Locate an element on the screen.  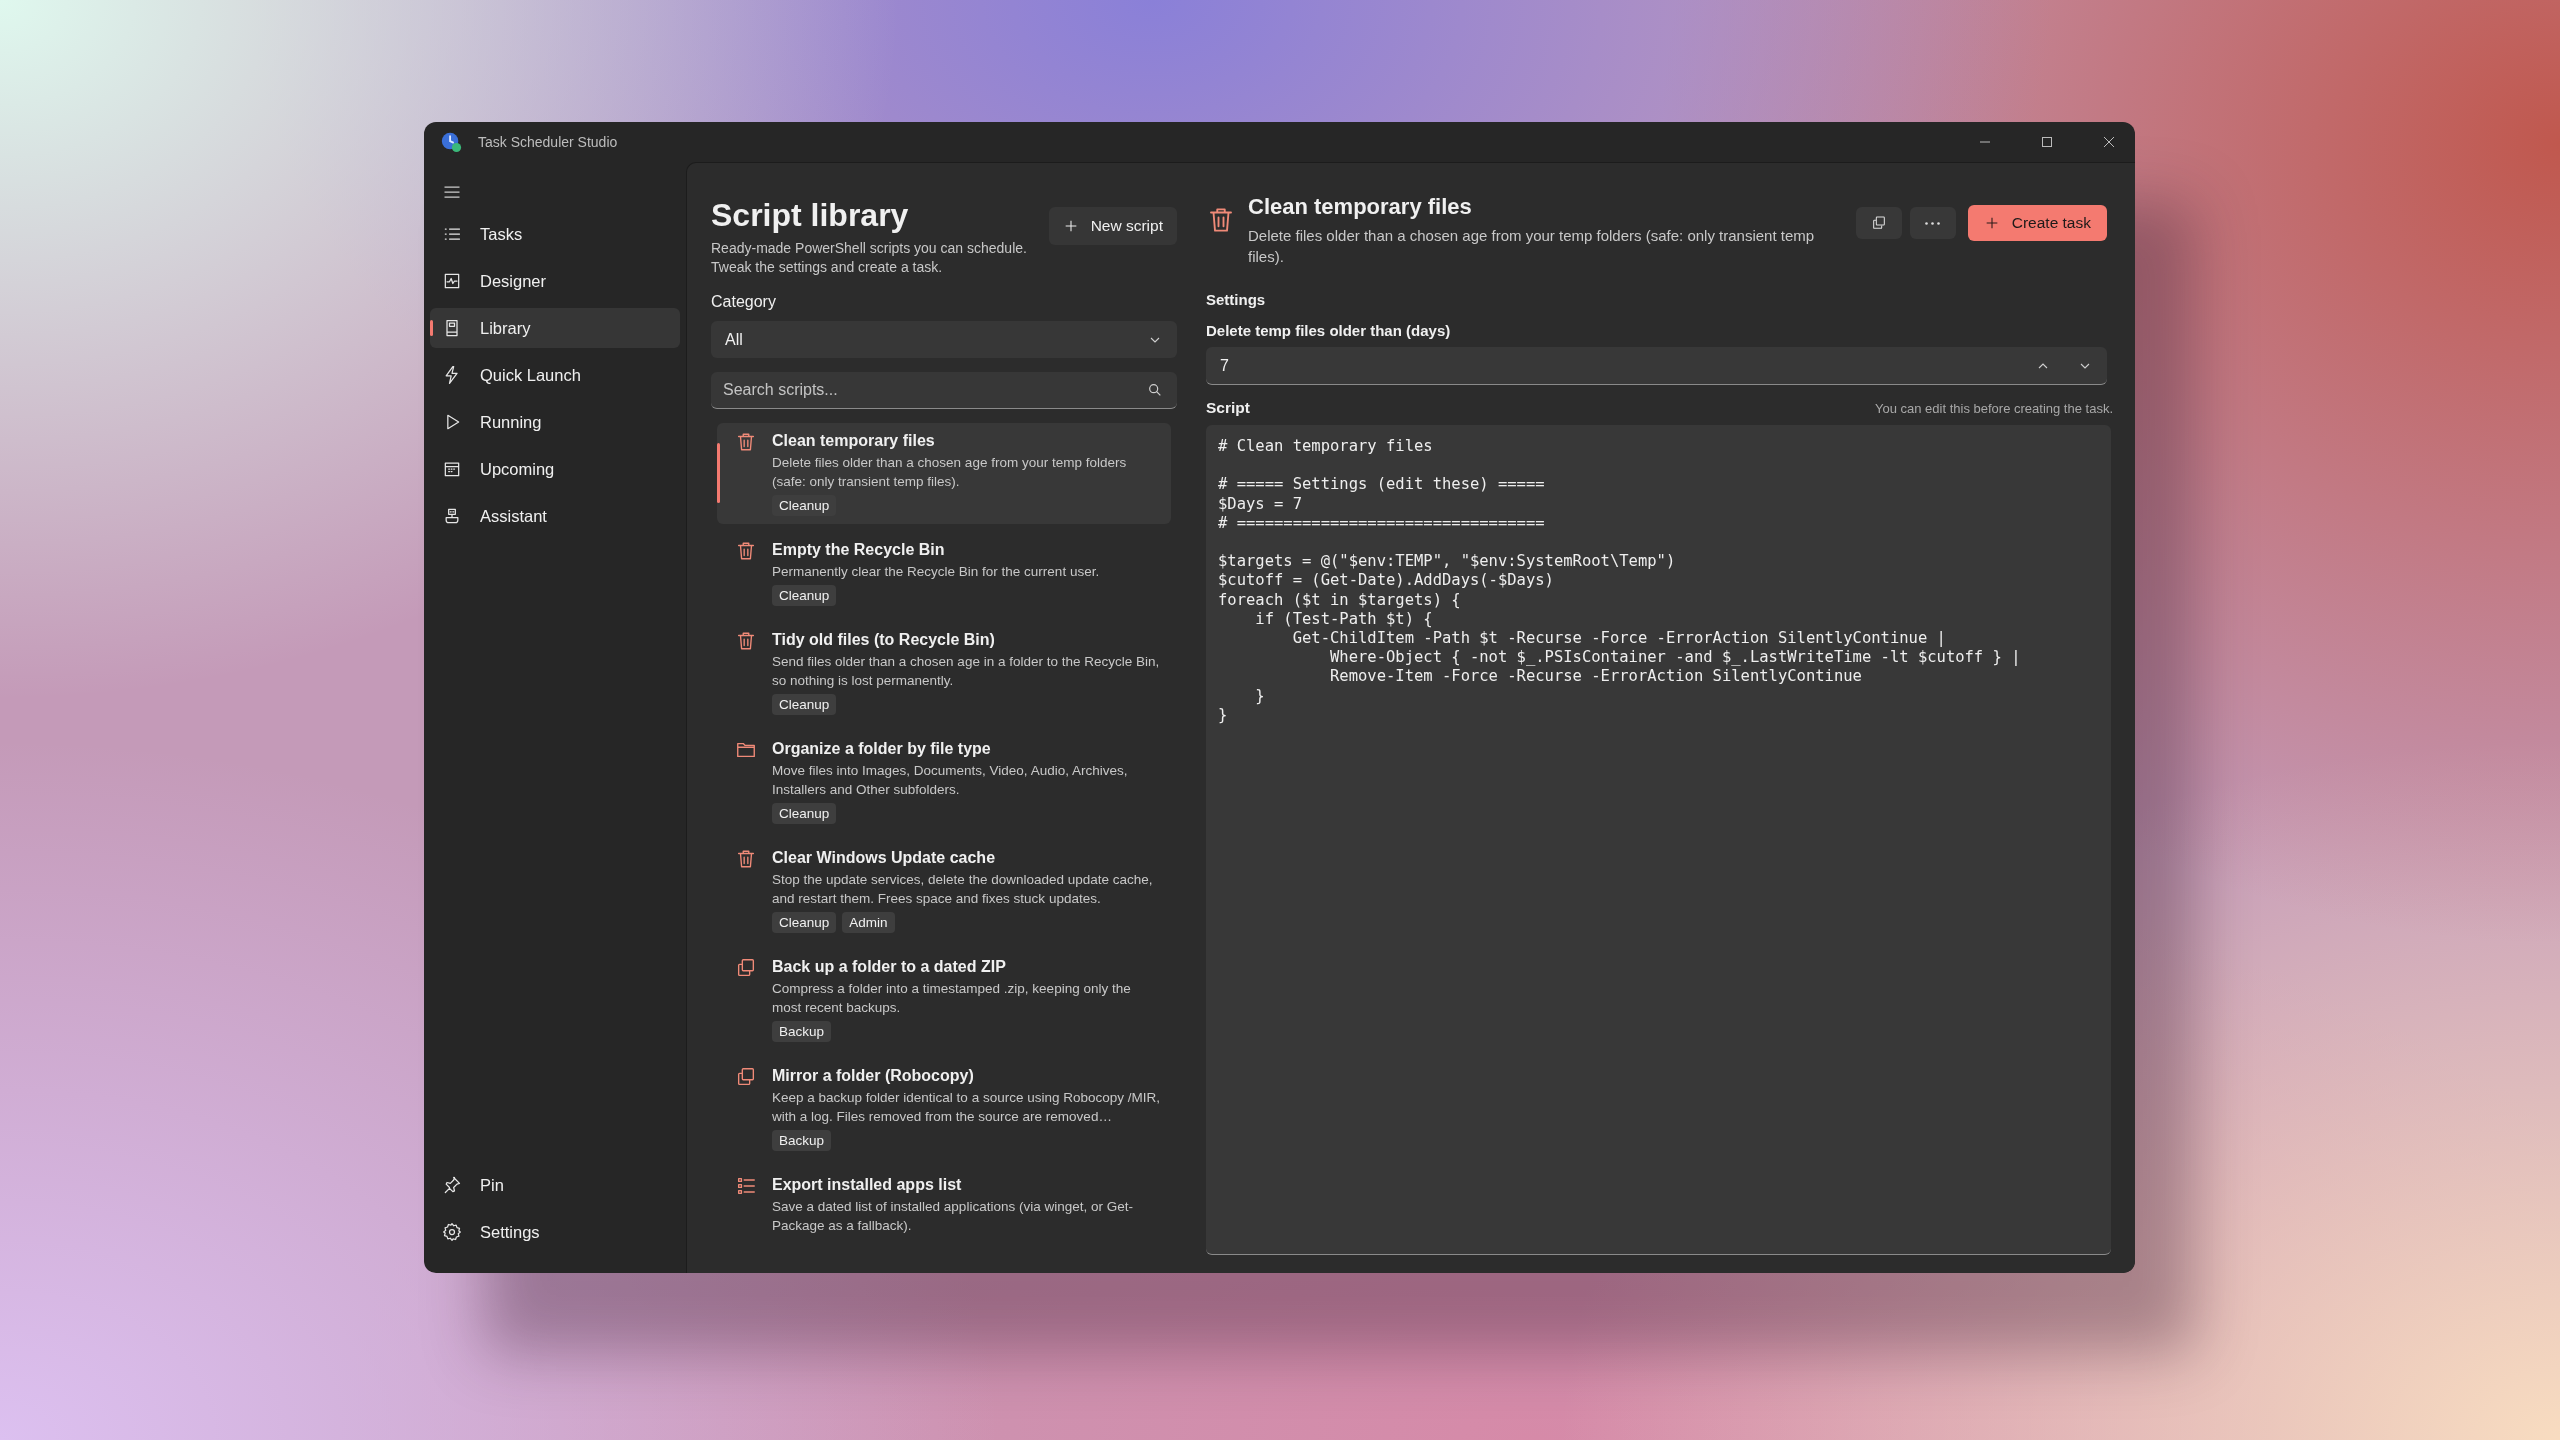
sidebar-item: Upcoming is located at coordinates (555, 469).